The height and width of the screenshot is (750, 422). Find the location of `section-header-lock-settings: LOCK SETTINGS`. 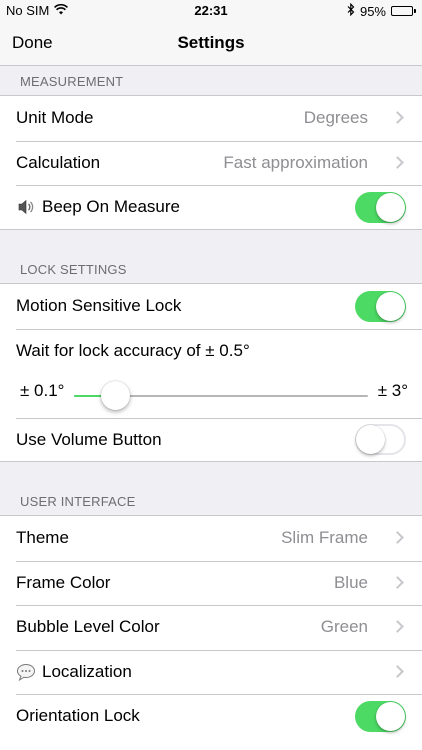

section-header-lock-settings: LOCK SETTINGS is located at coordinates (211, 269).